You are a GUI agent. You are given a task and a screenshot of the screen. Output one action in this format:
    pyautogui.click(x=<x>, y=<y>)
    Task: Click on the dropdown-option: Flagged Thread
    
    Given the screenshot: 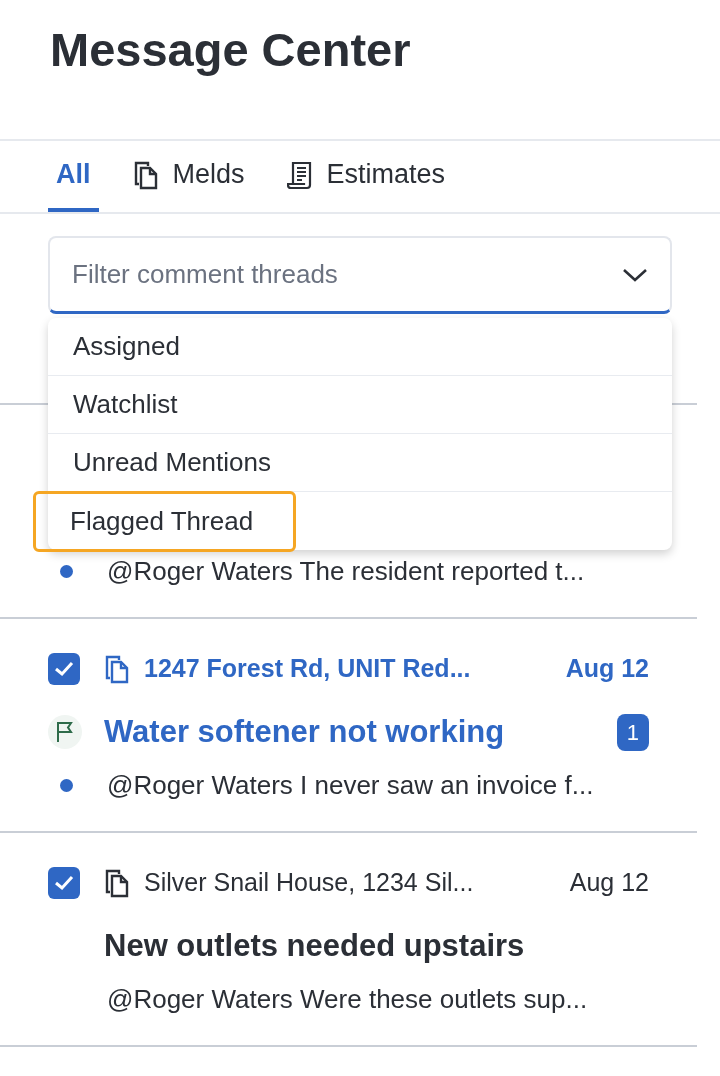 What is the action you would take?
    pyautogui.click(x=165, y=521)
    